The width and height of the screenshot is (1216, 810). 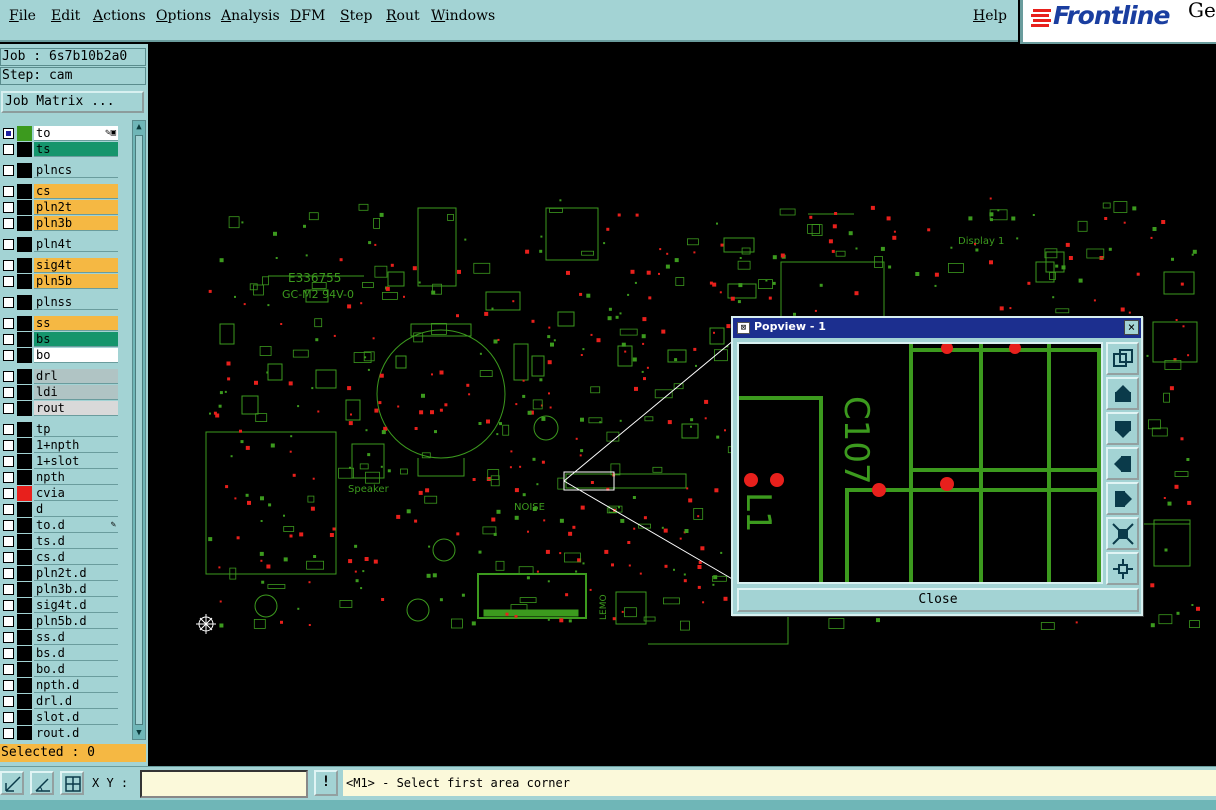 I want to click on layer-name: to.d ✎, so click(x=76, y=525).